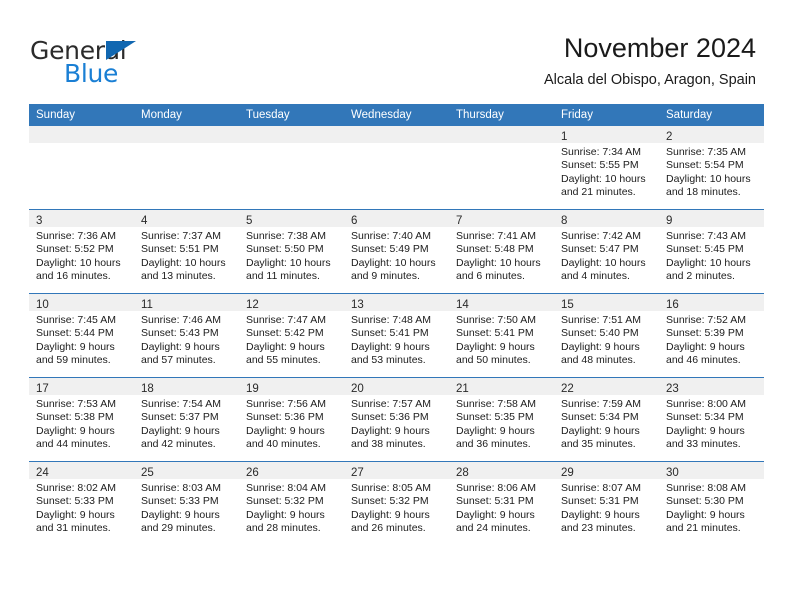 The image size is (792, 612). What do you see at coordinates (81, 115) in the screenshot?
I see `weekday-header-sunday: Sunday` at bounding box center [81, 115].